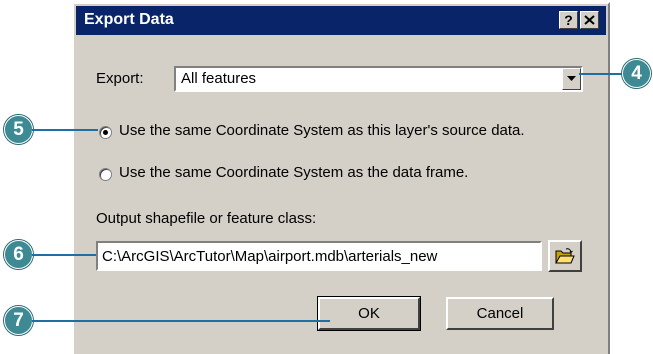 This screenshot has height=354, width=653. I want to click on radio-source-coordinate-system, so click(105, 132).